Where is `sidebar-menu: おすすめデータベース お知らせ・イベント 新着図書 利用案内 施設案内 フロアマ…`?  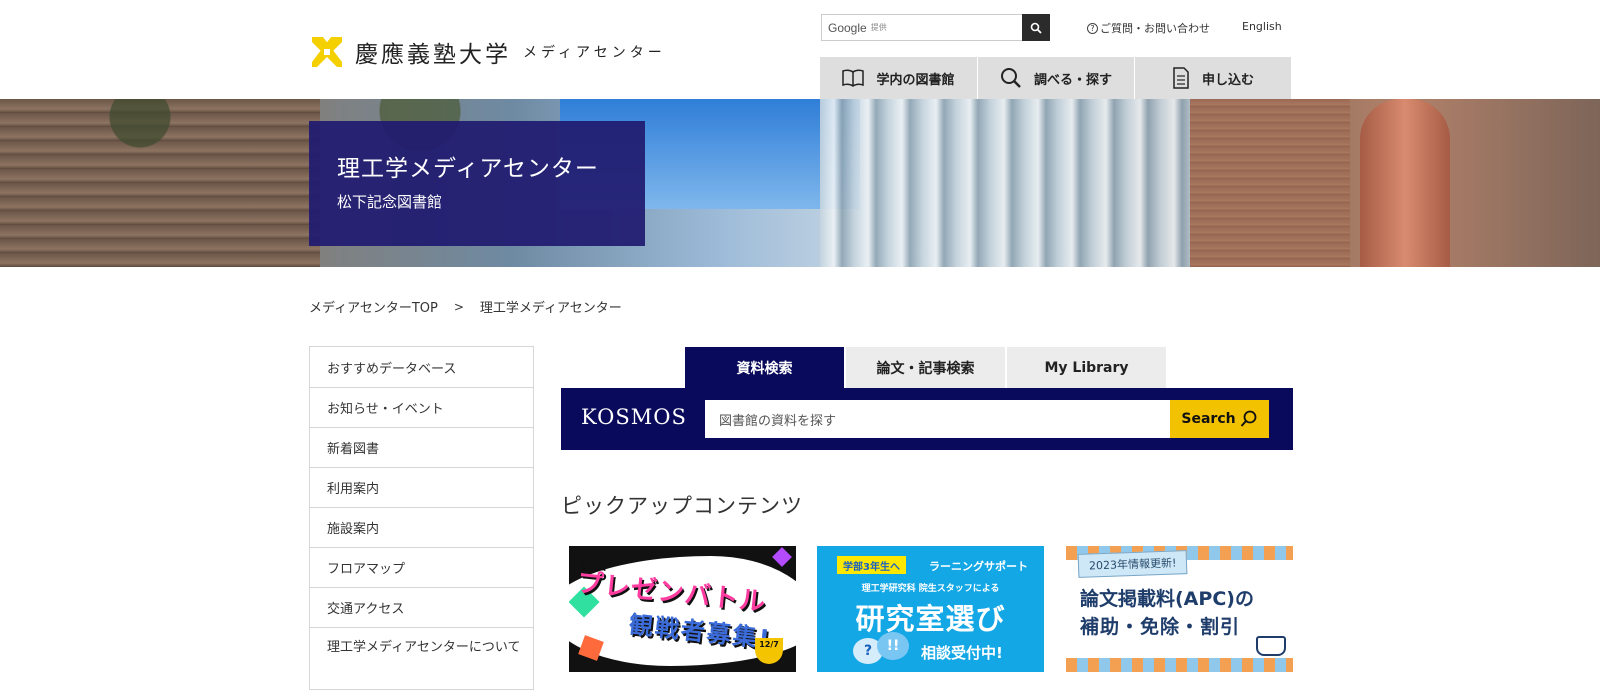 sidebar-menu: おすすめデータベース お知らせ・イベント 新着図書 利用案内 施設案内 フロアマ… is located at coordinates (421, 518).